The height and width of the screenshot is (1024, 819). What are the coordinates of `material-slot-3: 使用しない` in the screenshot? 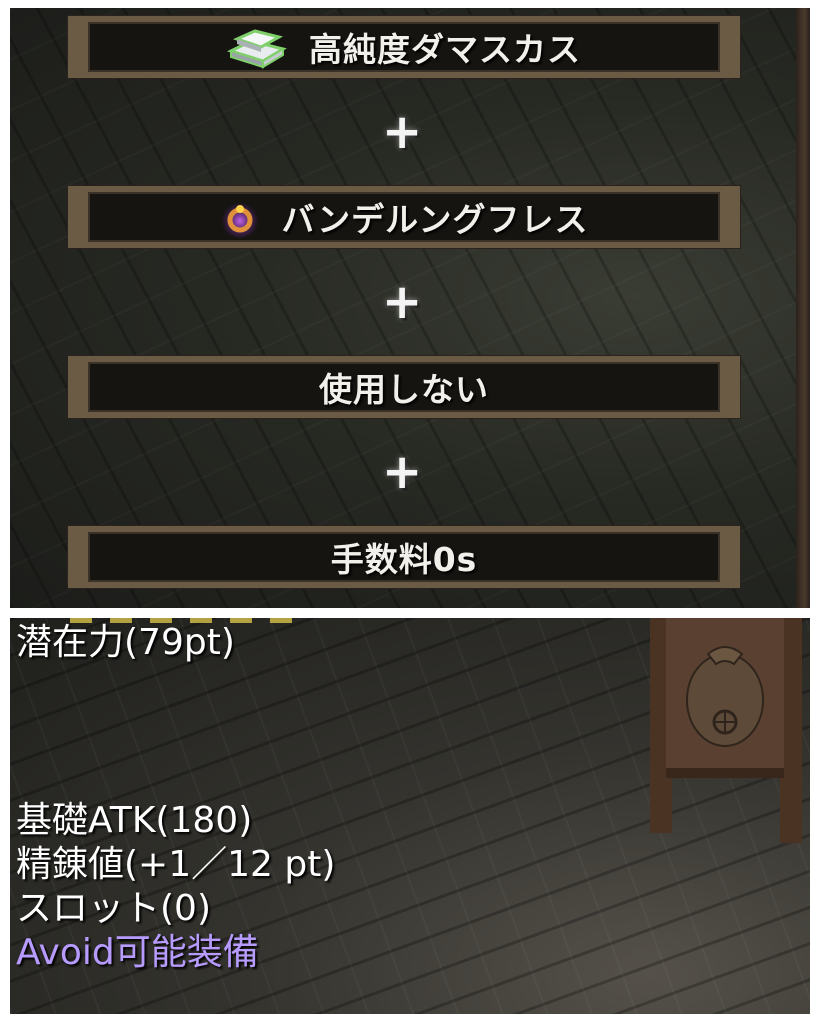 It's located at (404, 387).